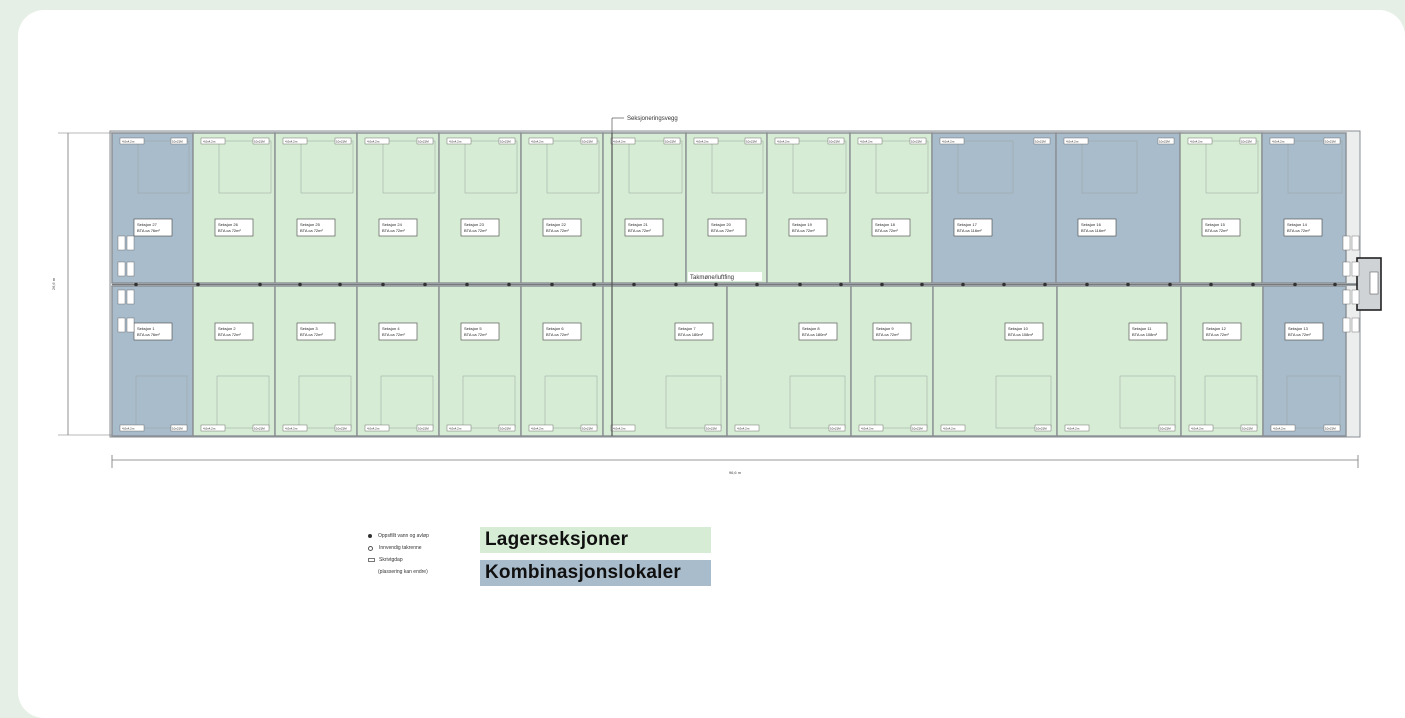  What do you see at coordinates (227, 328) in the screenshot?
I see `section-label: Seksjon 2` at bounding box center [227, 328].